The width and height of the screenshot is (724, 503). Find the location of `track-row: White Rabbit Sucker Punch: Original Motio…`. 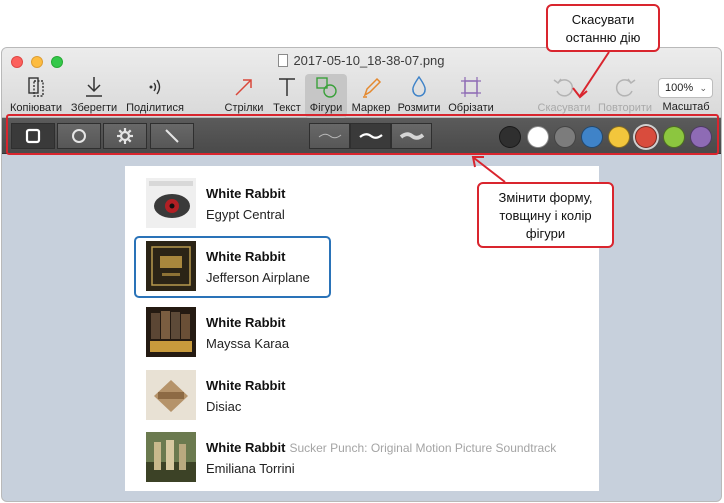

track-row: White Rabbit Sucker Punch: Original Motio… is located at coordinates (362, 460).